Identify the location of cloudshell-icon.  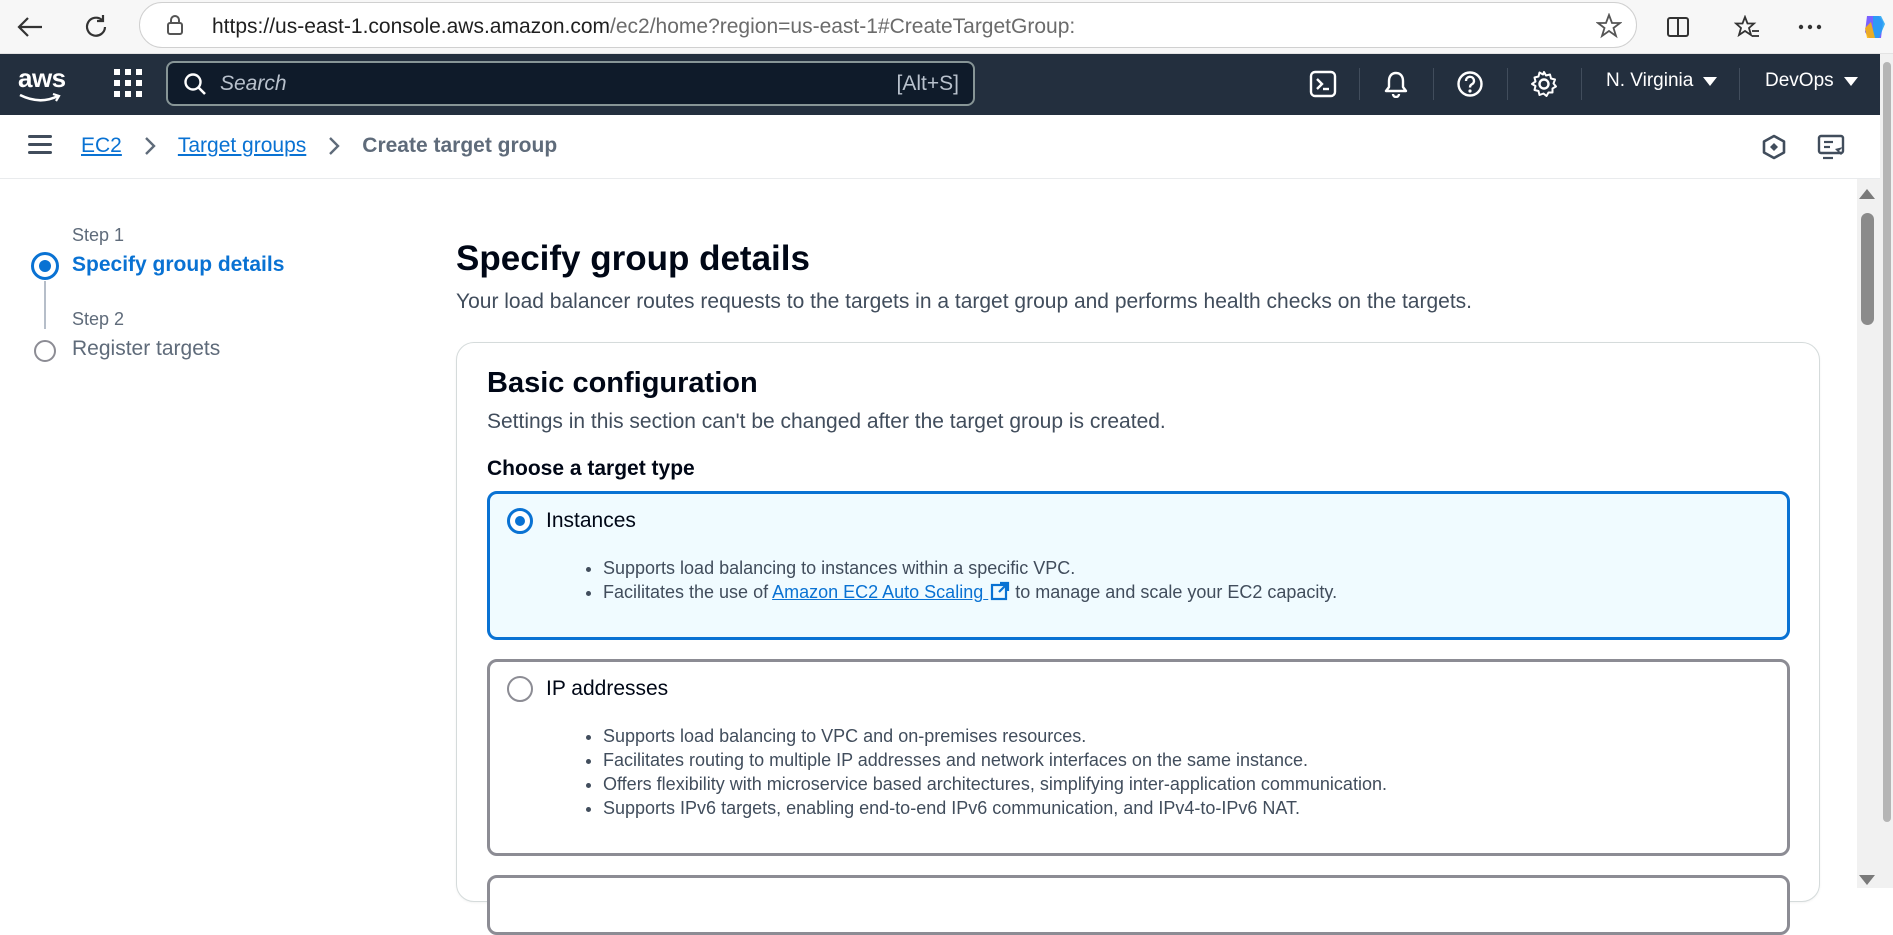
(1323, 84).